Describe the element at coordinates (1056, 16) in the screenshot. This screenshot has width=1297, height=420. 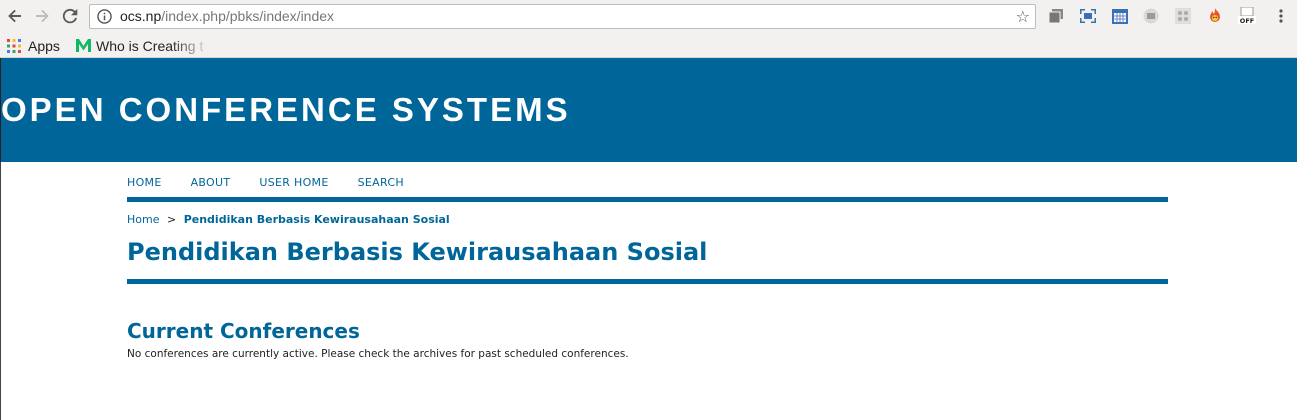
I see `extension-tabs-icon` at that location.